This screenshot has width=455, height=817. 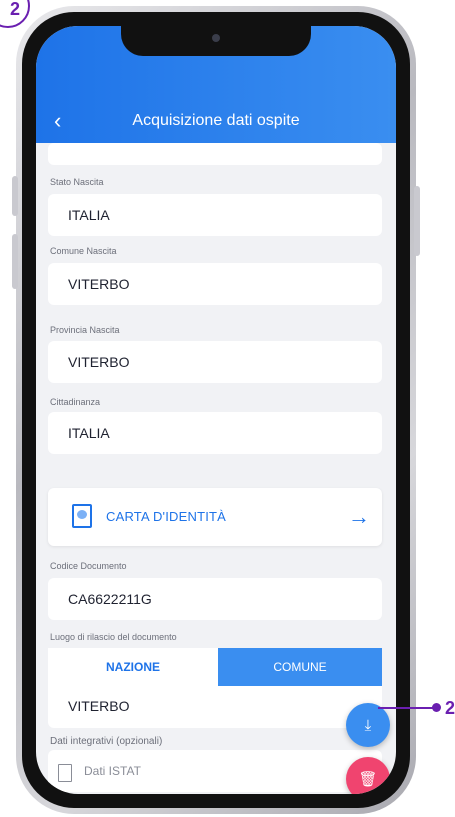 I want to click on callout-line, so click(x=407, y=708).